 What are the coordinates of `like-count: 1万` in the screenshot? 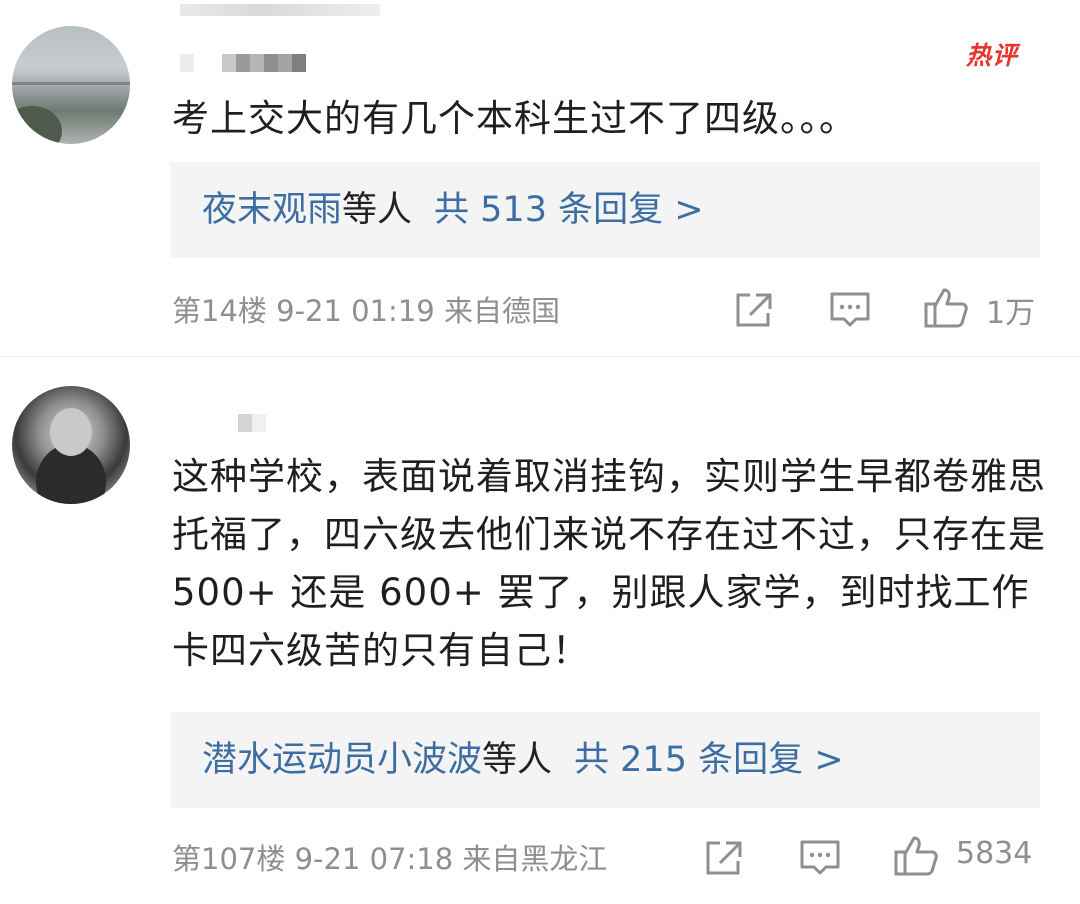 It's located at (1011, 313).